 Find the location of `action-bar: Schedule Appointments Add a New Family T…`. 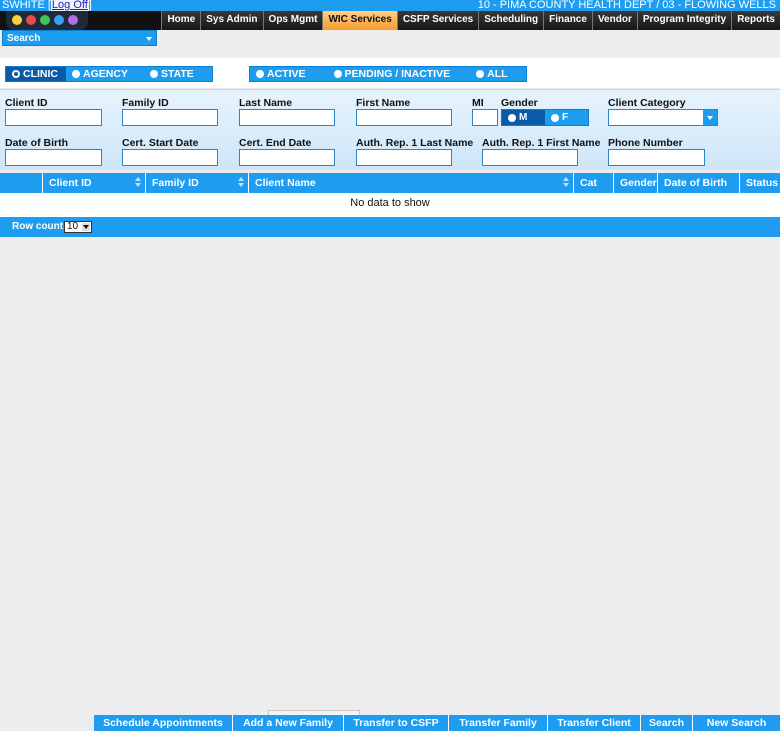

action-bar: Schedule Appointments Add a New Family T… is located at coordinates (437, 723).